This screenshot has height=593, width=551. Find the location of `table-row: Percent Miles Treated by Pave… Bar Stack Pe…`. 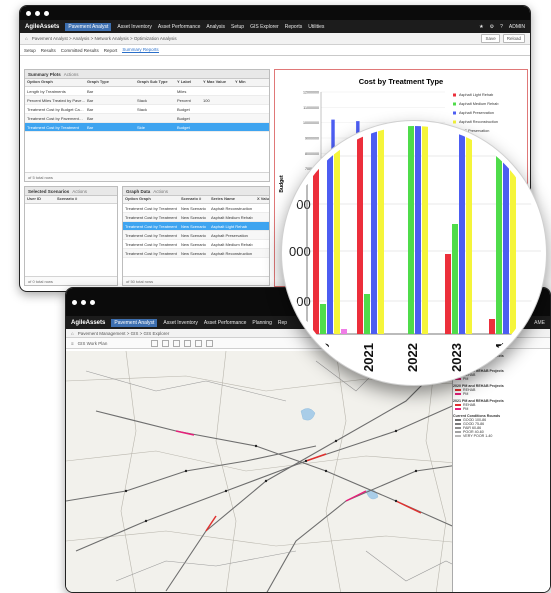

table-row: Percent Miles Treated by Pave… Bar Stack Pe… is located at coordinates (147, 100).